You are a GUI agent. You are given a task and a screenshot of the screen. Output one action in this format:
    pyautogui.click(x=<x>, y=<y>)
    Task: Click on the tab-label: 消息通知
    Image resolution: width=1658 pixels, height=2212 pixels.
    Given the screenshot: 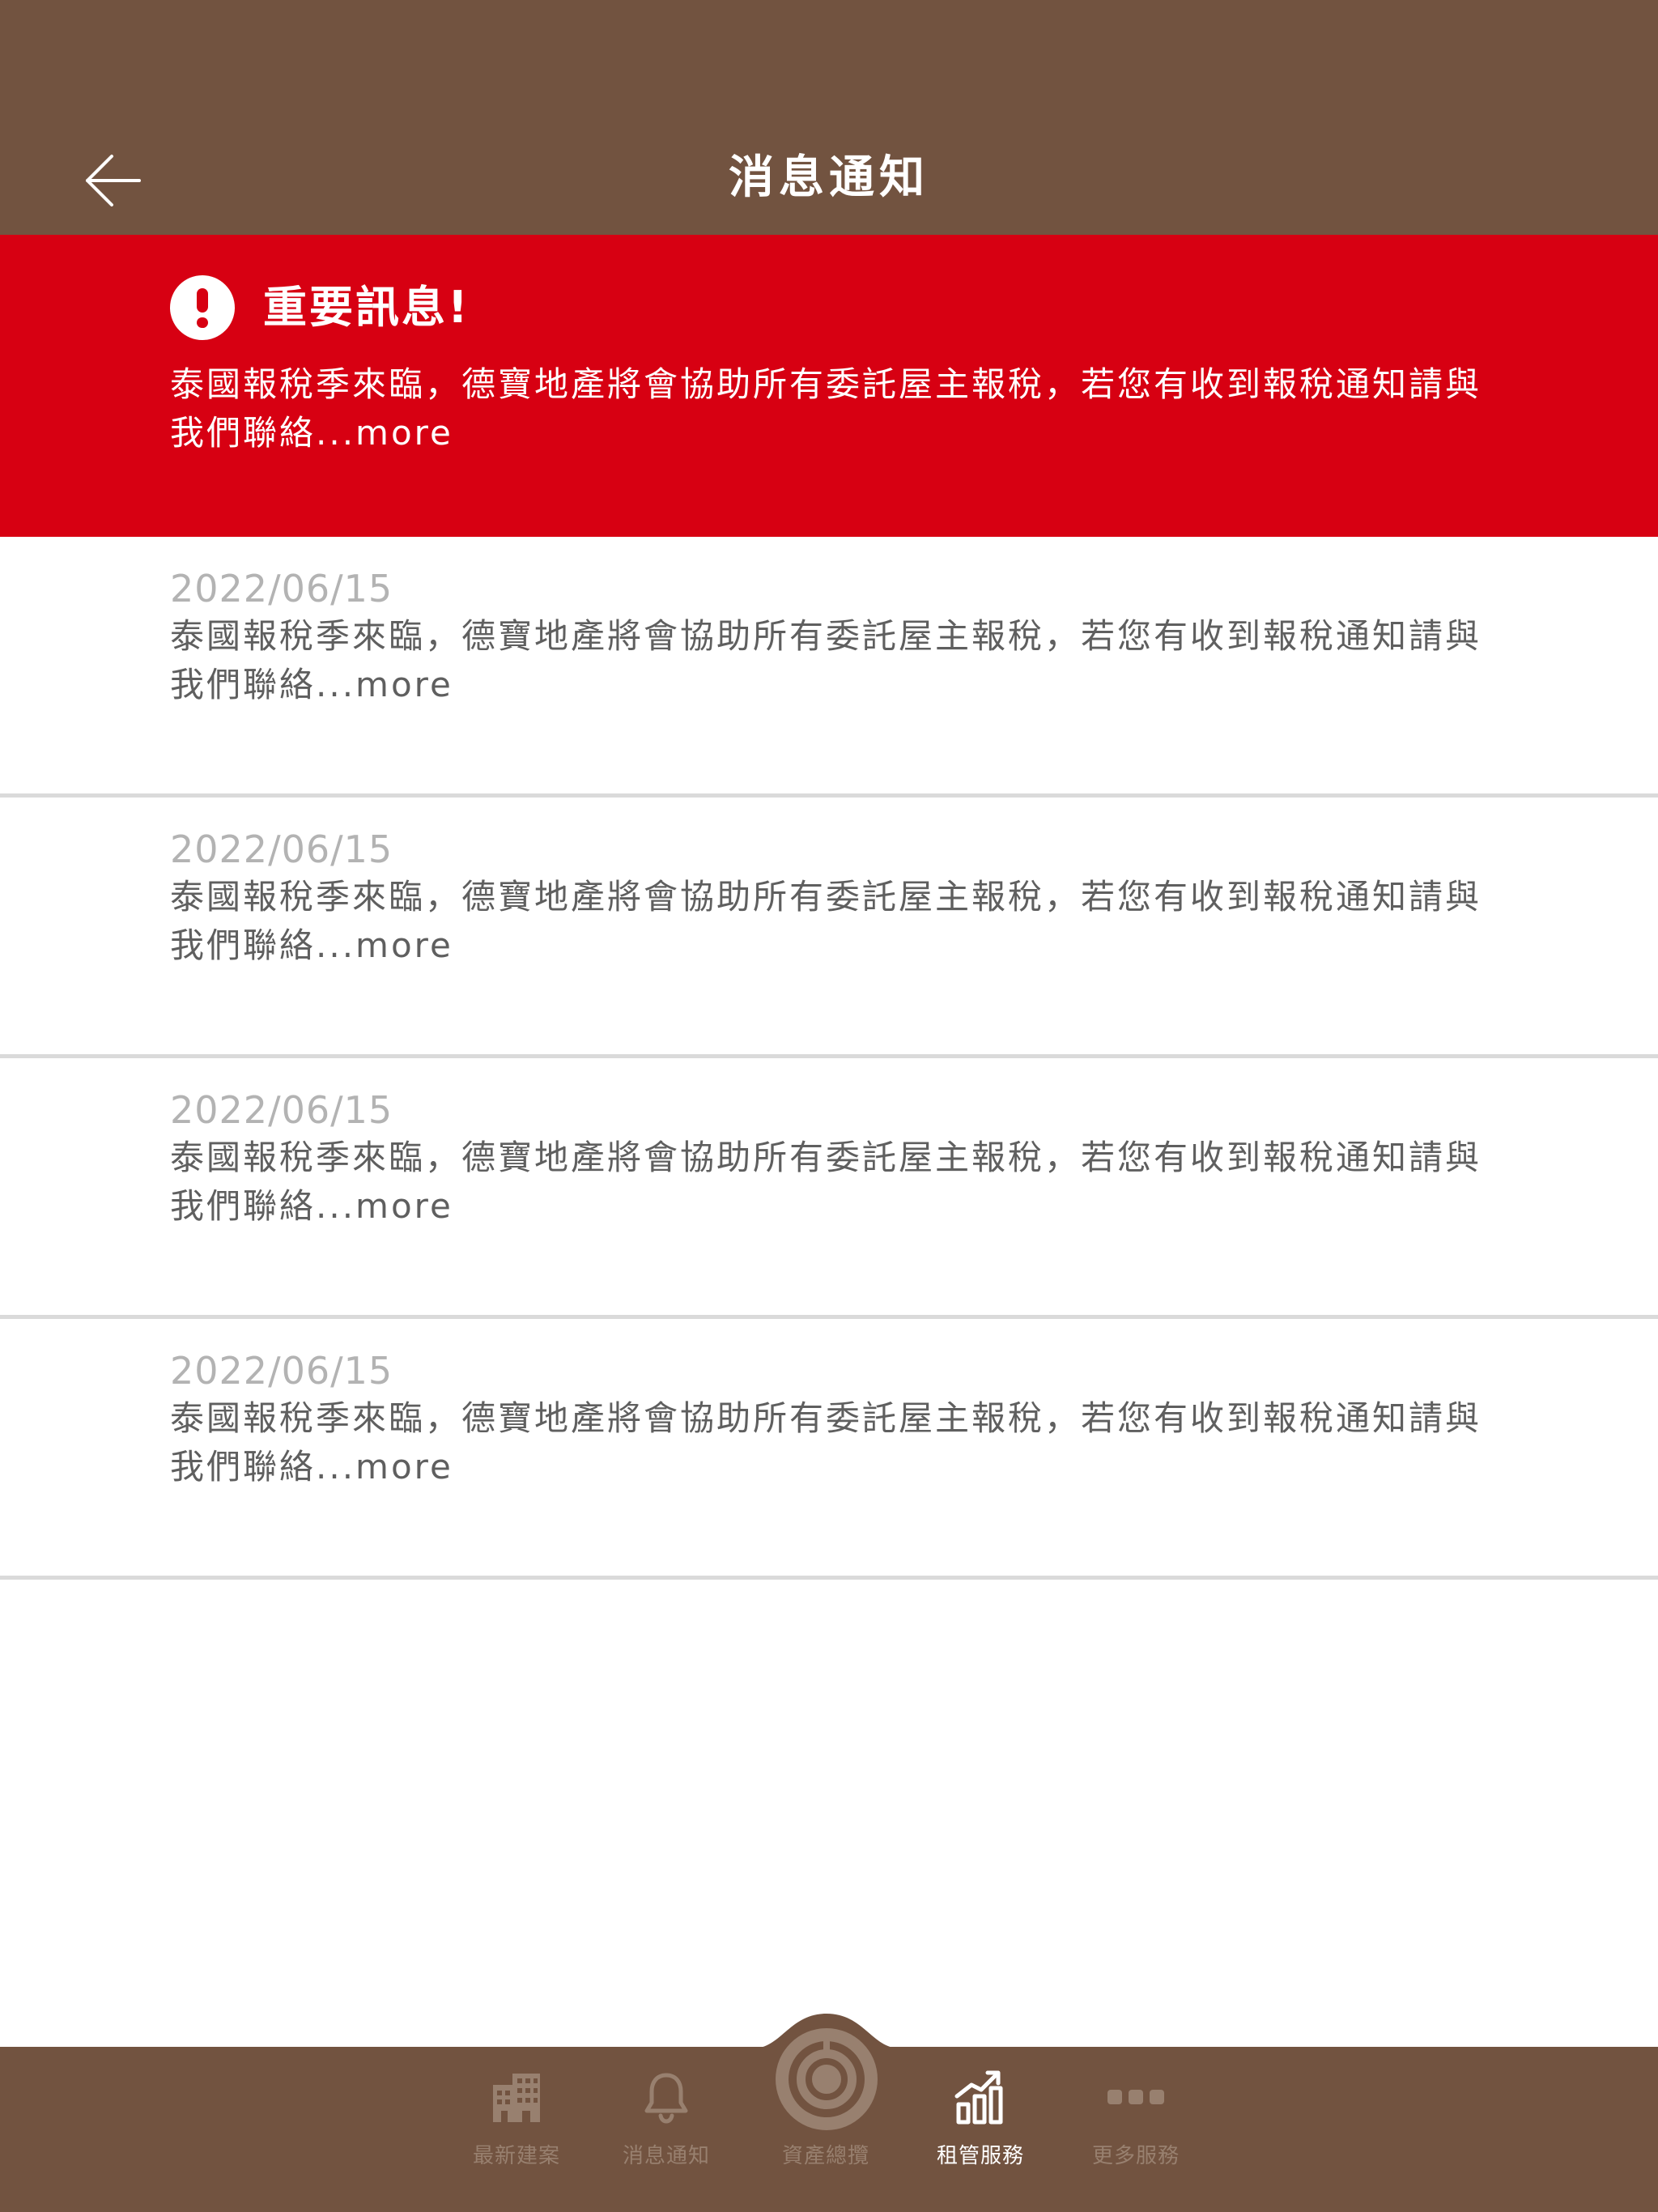 What is the action you would take?
    pyautogui.click(x=666, y=2156)
    